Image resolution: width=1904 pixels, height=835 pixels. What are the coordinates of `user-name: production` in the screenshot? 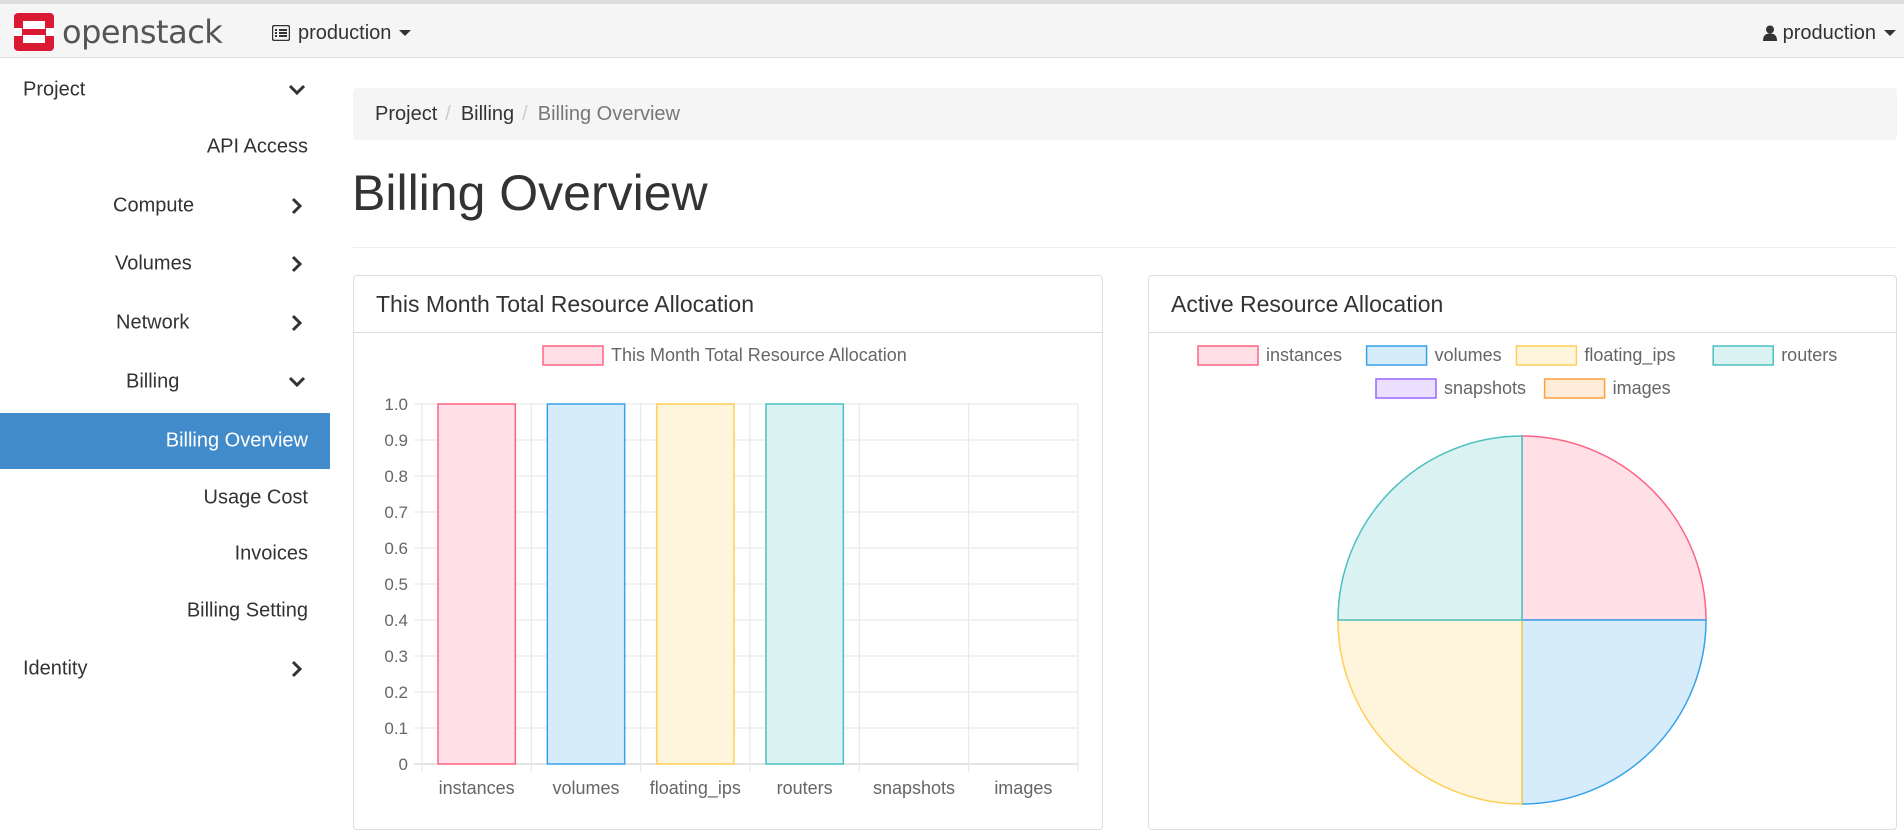 It's located at (1829, 32).